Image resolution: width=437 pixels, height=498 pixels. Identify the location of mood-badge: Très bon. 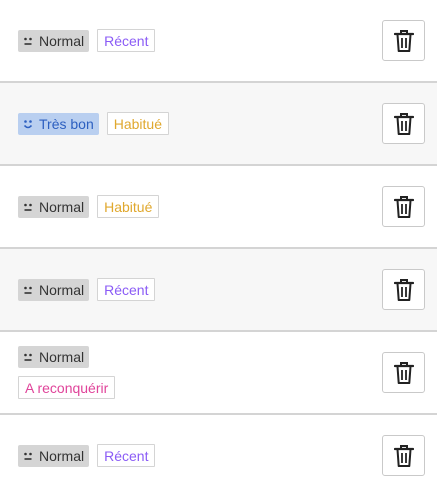
(58, 123).